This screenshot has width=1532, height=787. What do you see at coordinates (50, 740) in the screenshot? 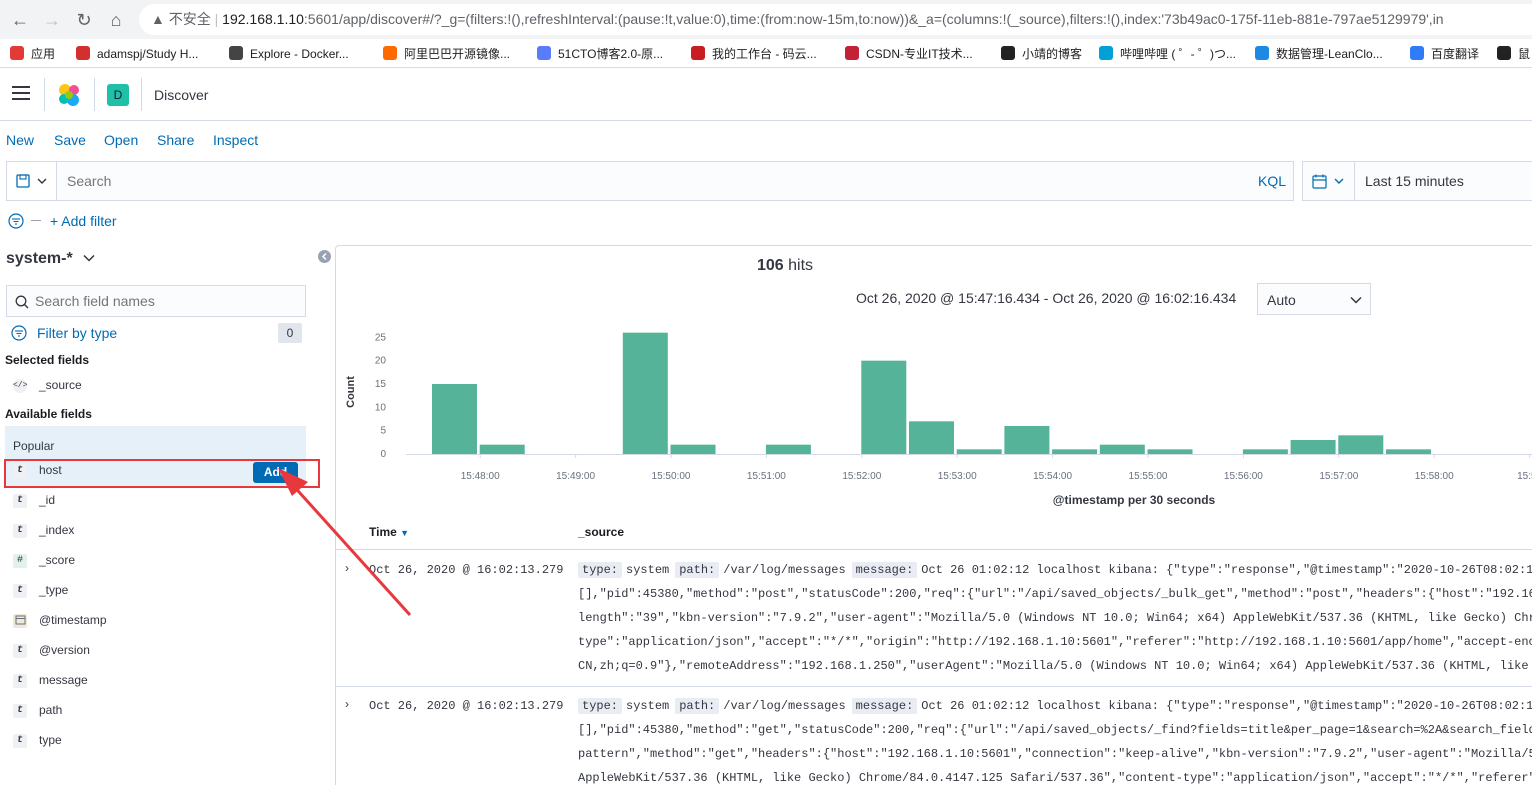
I see `field-name: type` at bounding box center [50, 740].